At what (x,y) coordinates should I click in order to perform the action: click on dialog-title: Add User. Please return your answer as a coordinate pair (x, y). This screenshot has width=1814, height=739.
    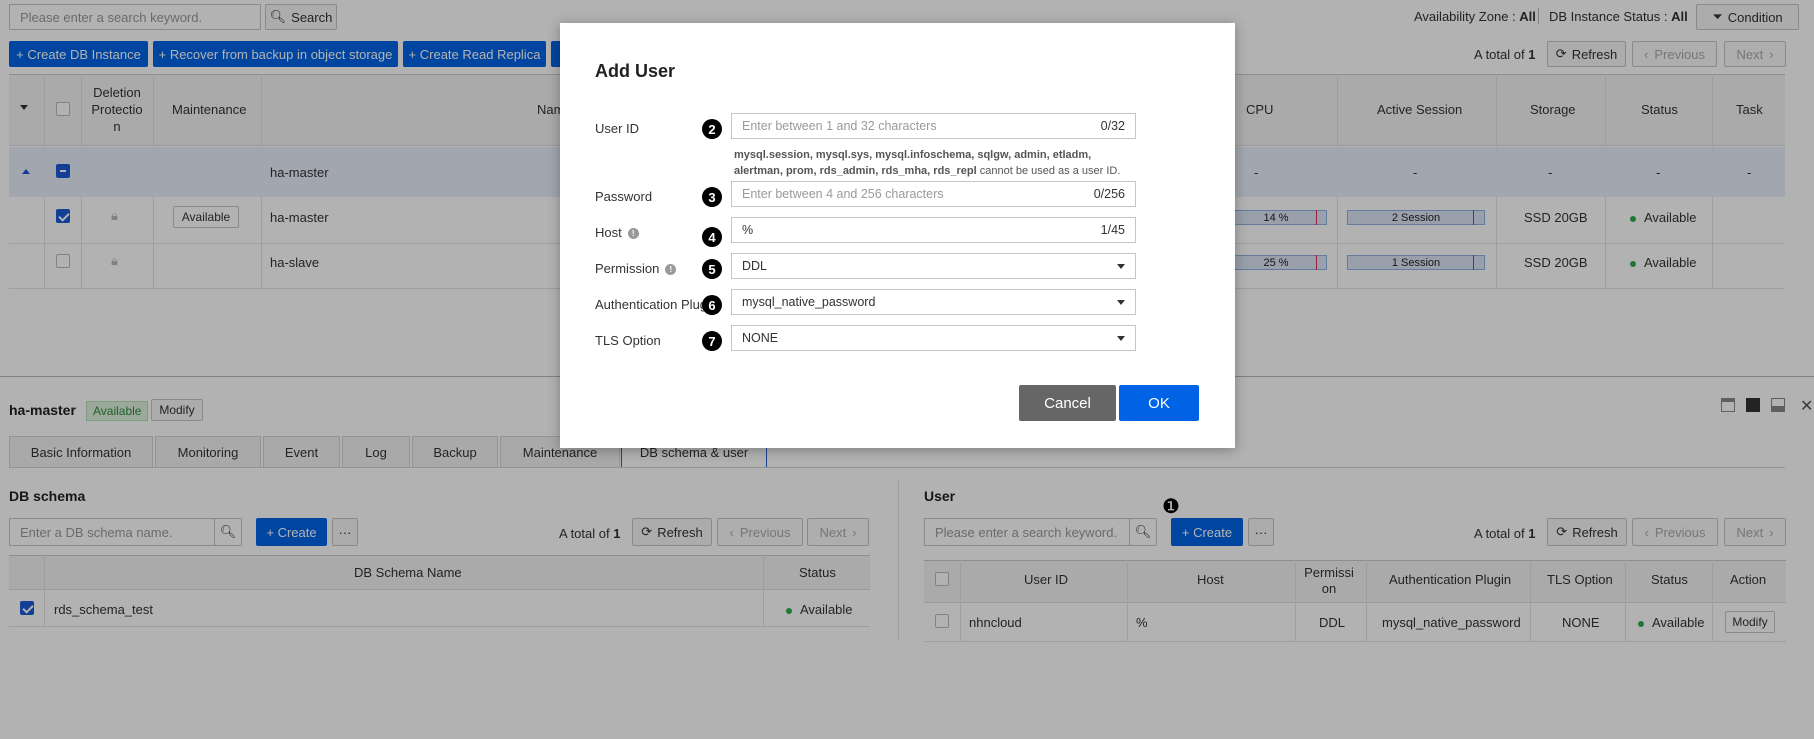
    Looking at the image, I should click on (635, 71).